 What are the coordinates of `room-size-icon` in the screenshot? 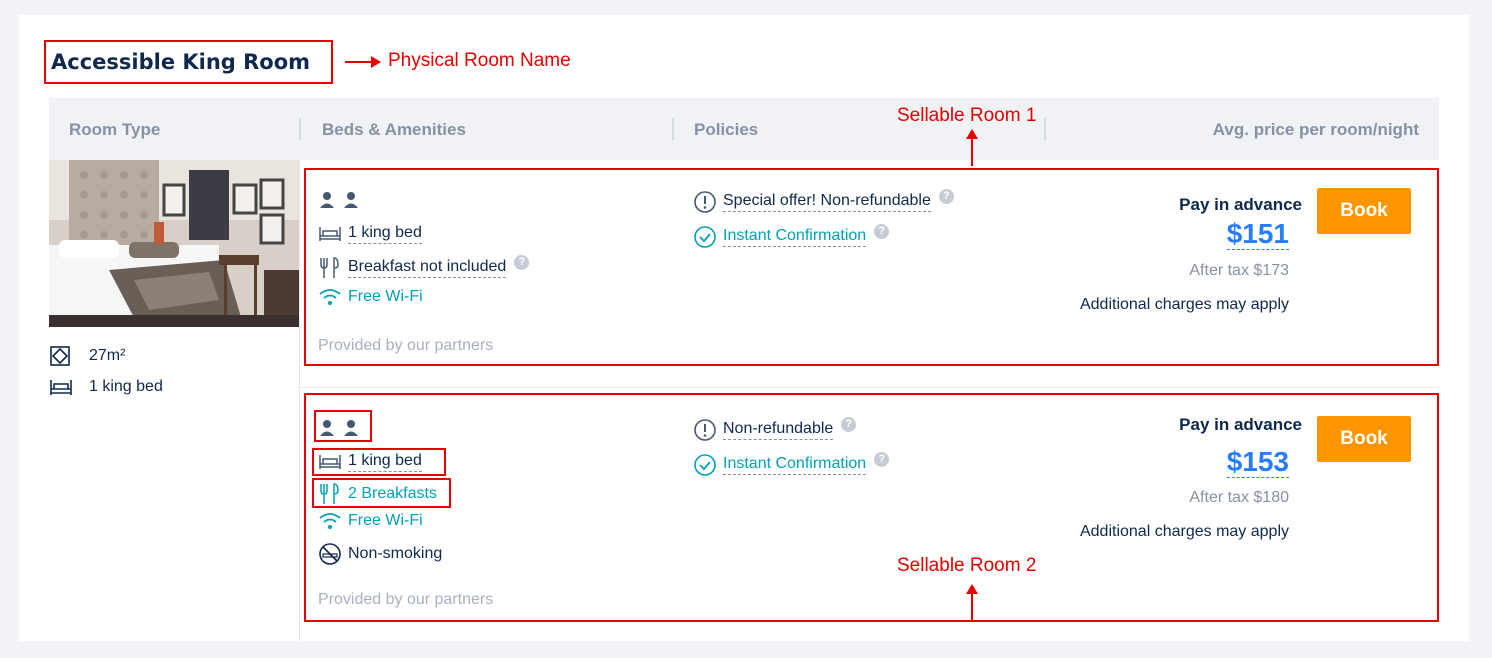 It's located at (62, 356).